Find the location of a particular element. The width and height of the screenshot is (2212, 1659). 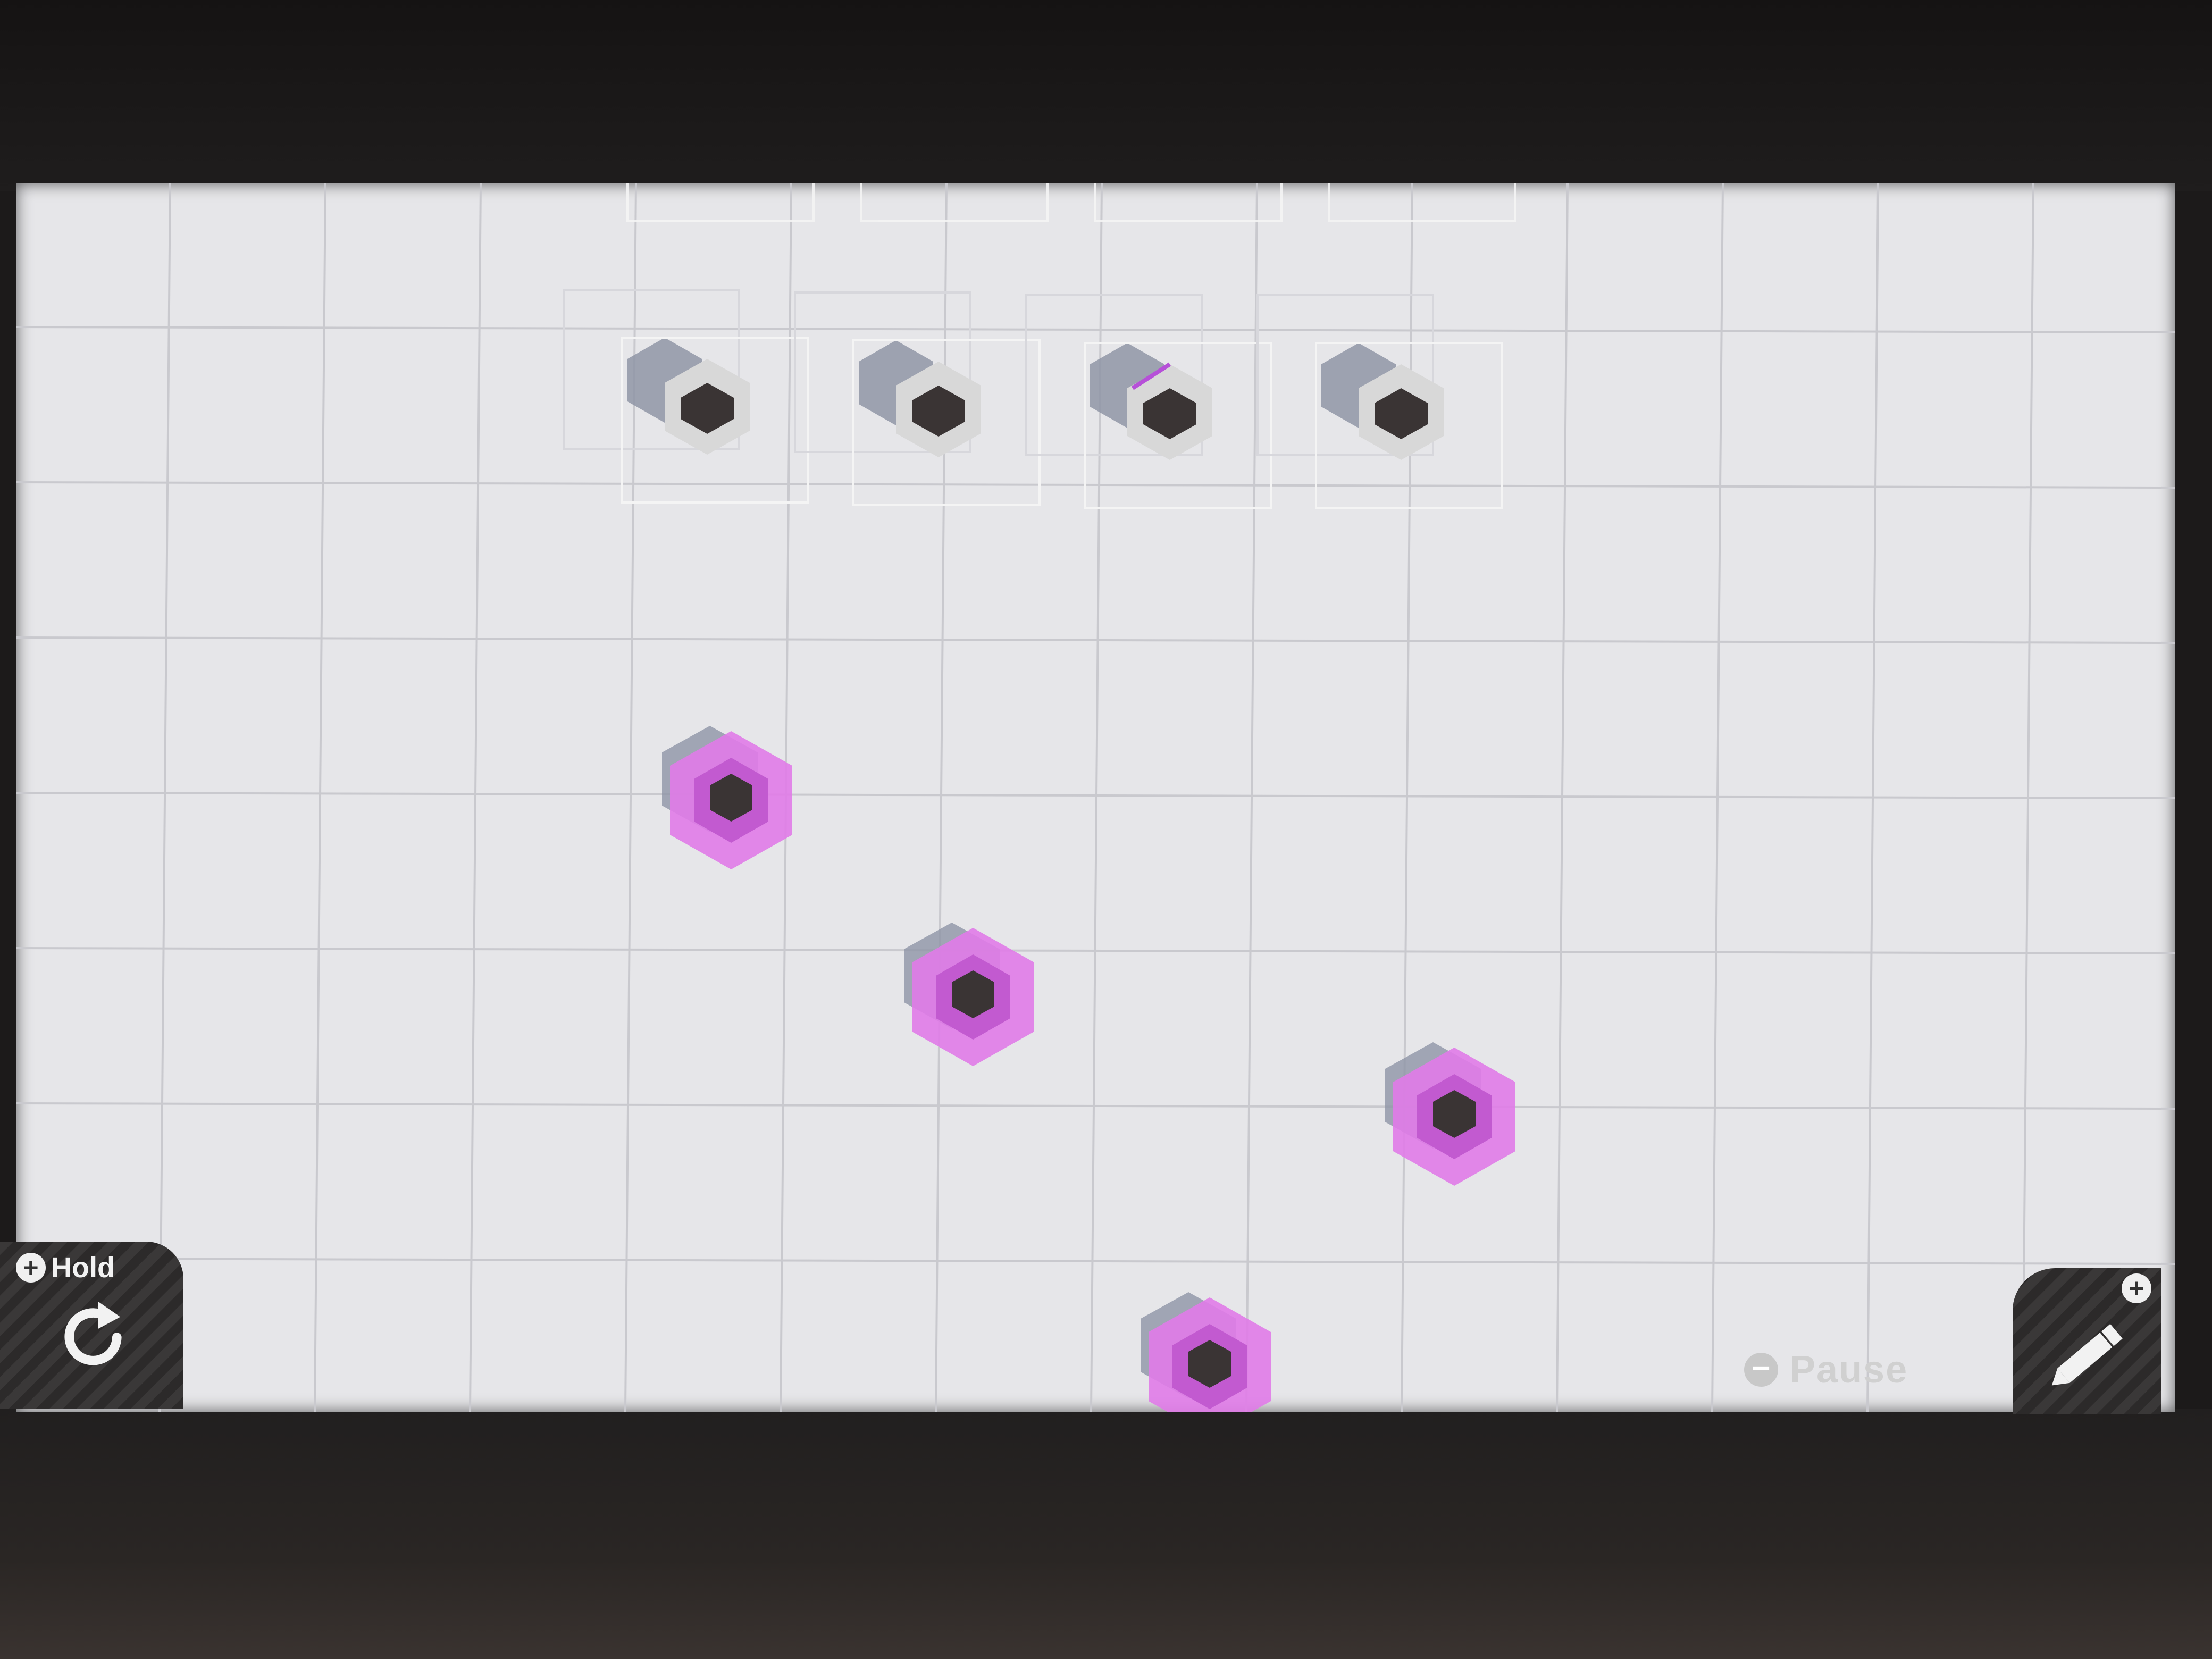

queue-top-wireframes is located at coordinates (1071, 202).